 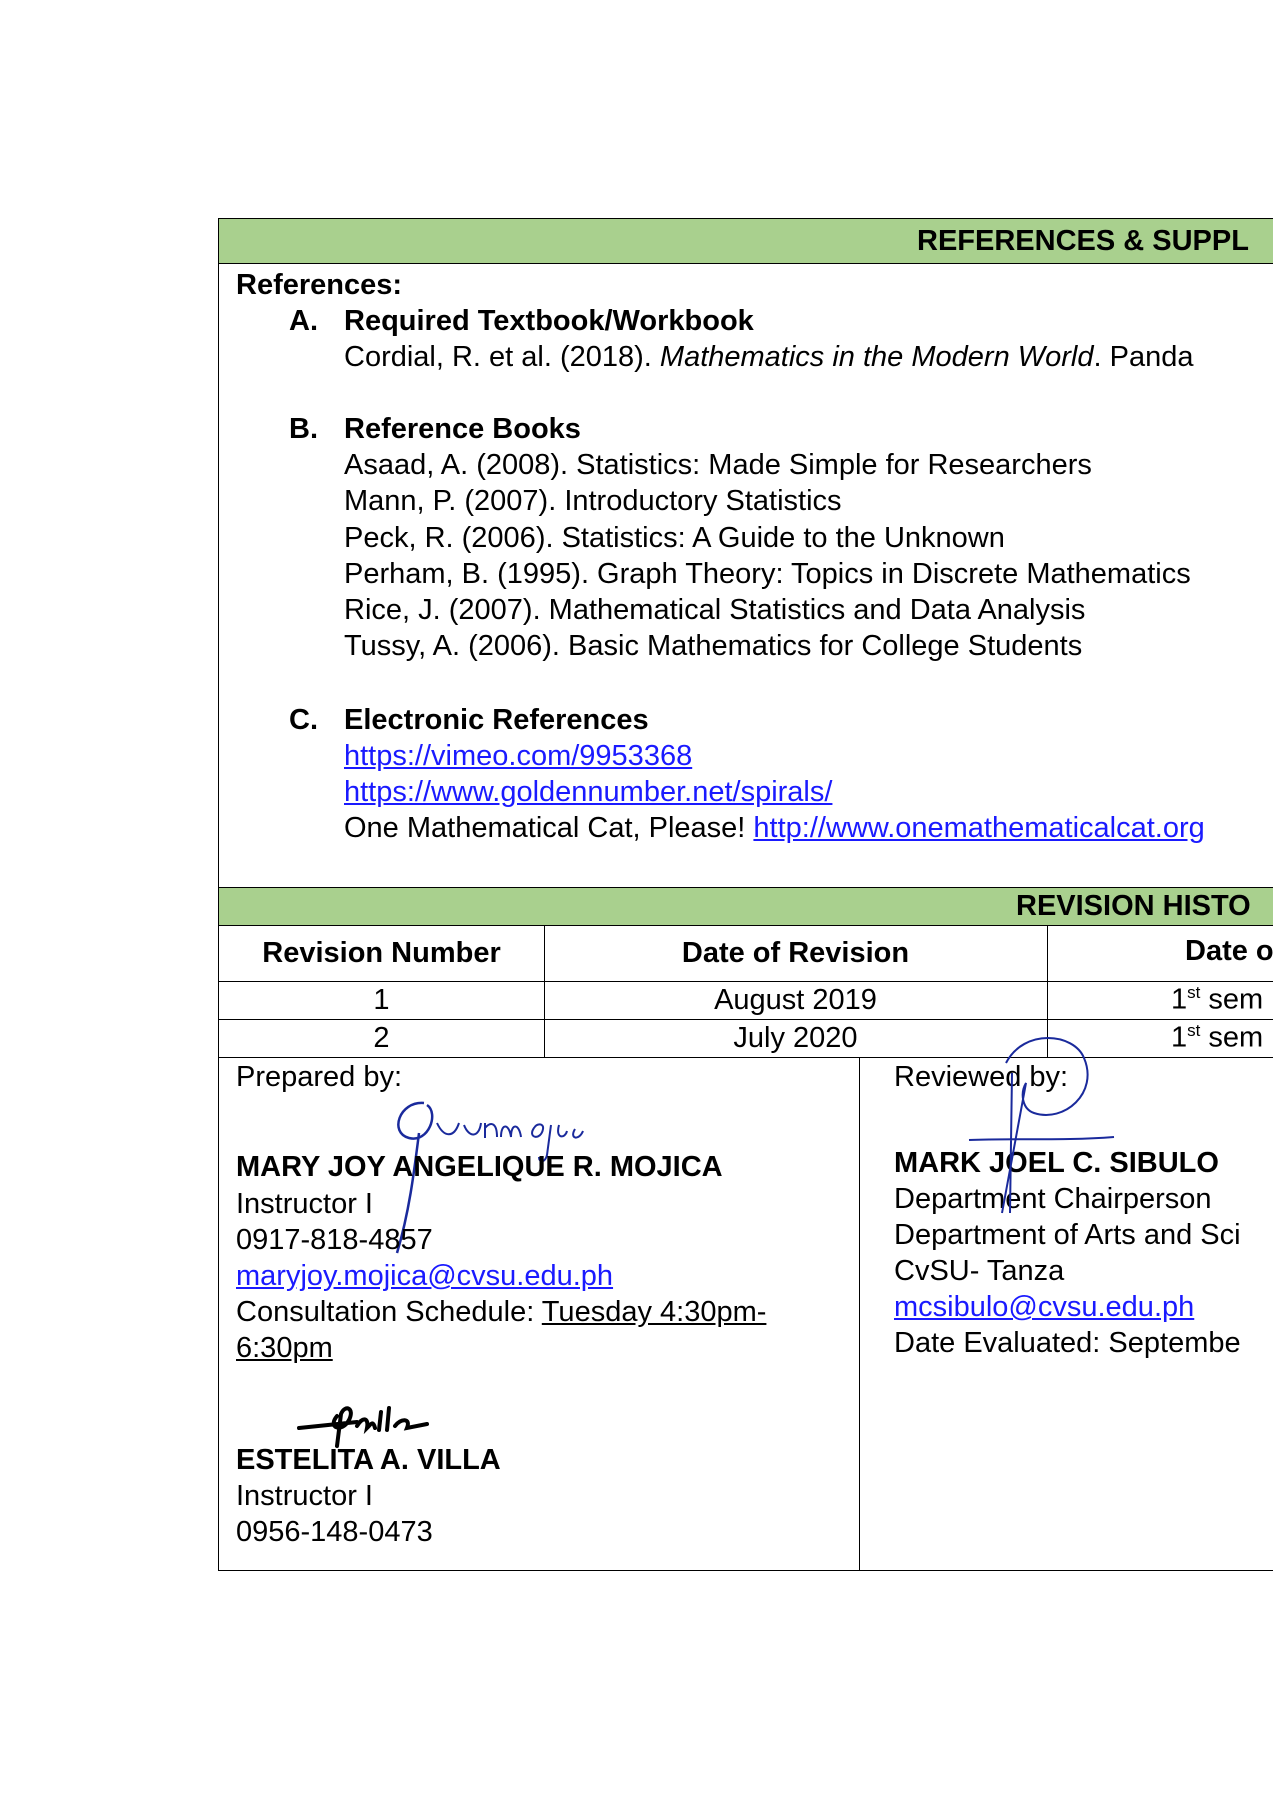 What do you see at coordinates (502, 357) in the screenshot?
I see `textbook-entry-prefix: Cordial, R. et al. (2018).` at bounding box center [502, 357].